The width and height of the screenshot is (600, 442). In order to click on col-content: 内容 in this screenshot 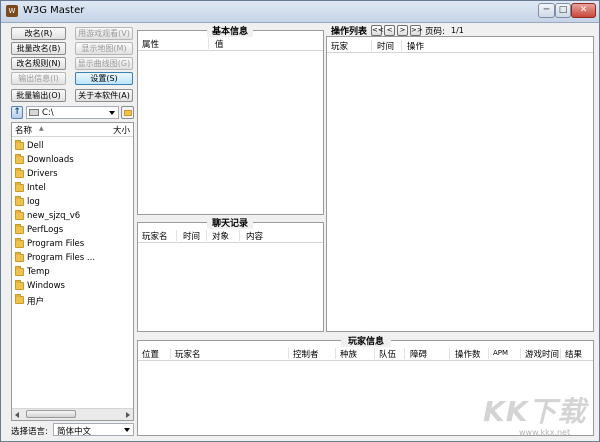, I will do `click(254, 236)`.